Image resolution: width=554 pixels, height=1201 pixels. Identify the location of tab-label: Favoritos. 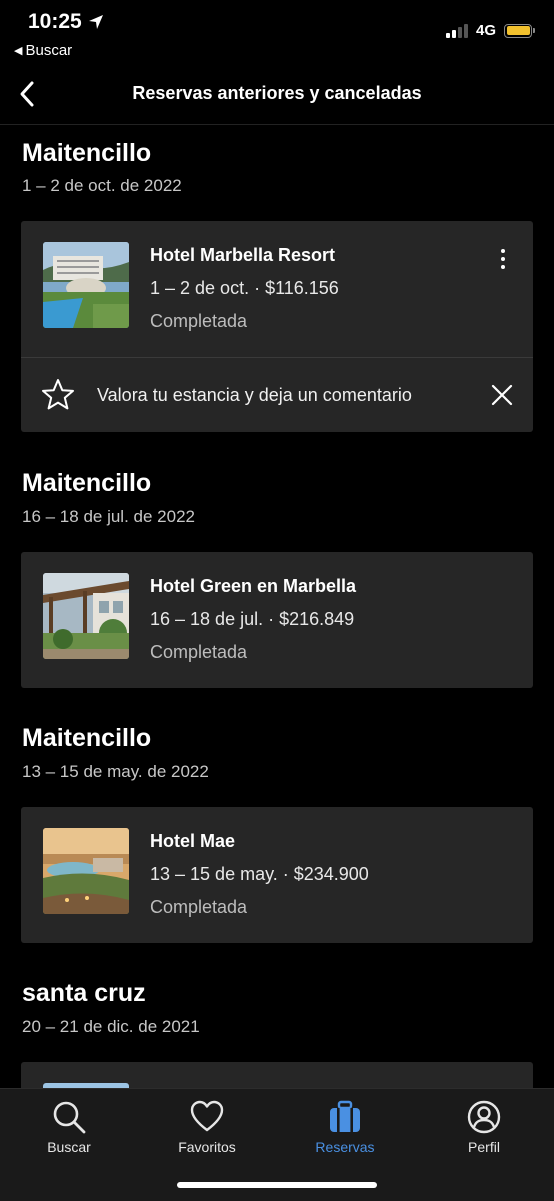
(207, 1147).